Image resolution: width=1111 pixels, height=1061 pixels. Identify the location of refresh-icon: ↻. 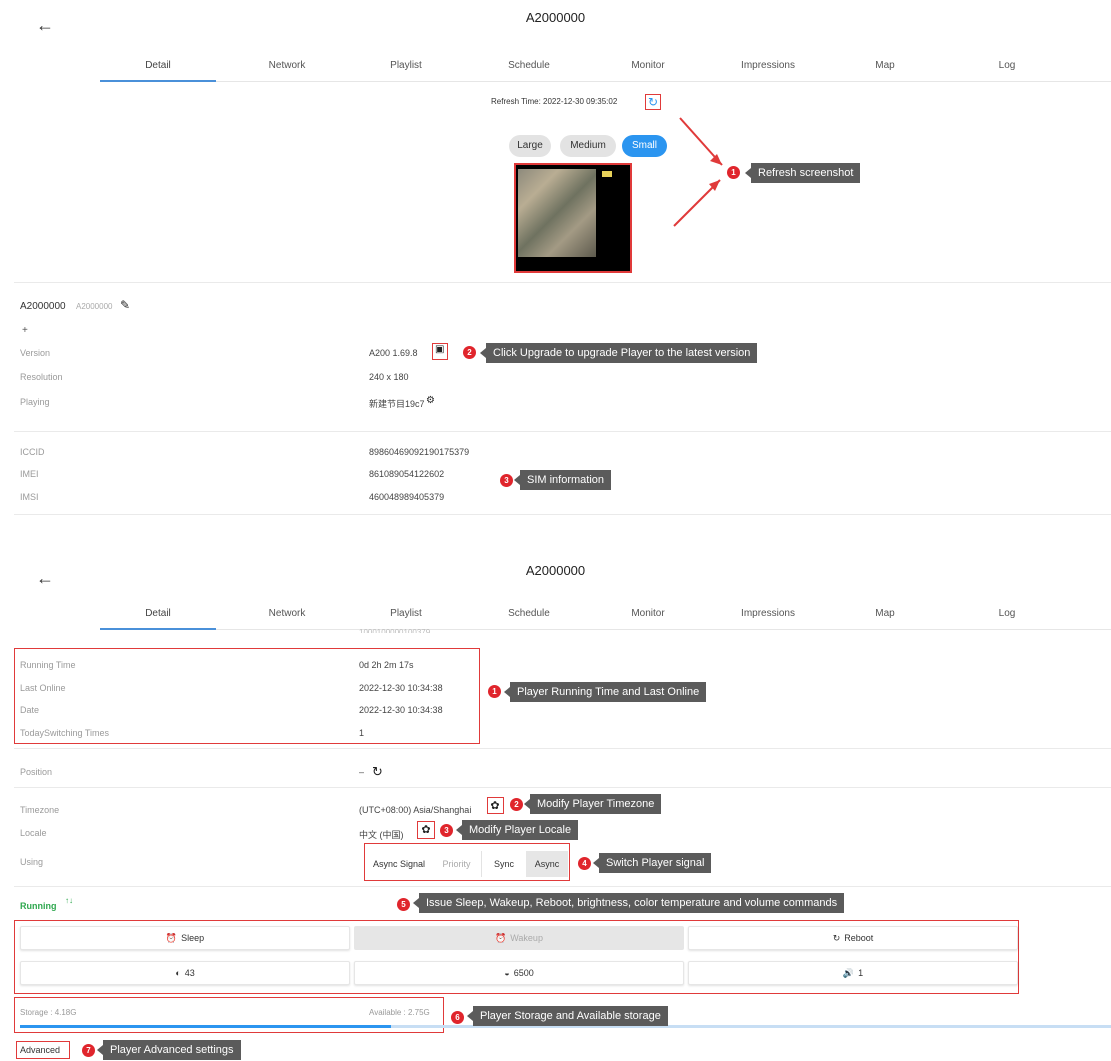
(653, 102).